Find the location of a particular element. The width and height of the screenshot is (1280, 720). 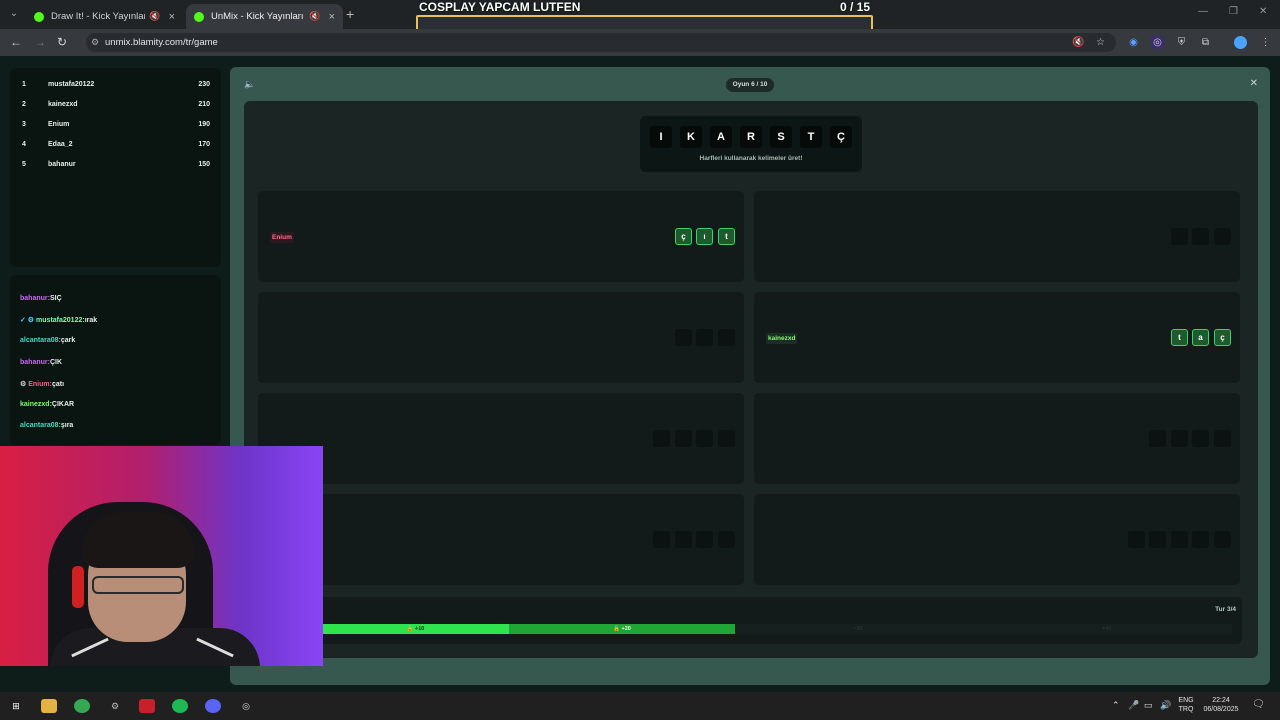

tray-overflow-icon: ⌃ is located at coordinates (1116, 705).